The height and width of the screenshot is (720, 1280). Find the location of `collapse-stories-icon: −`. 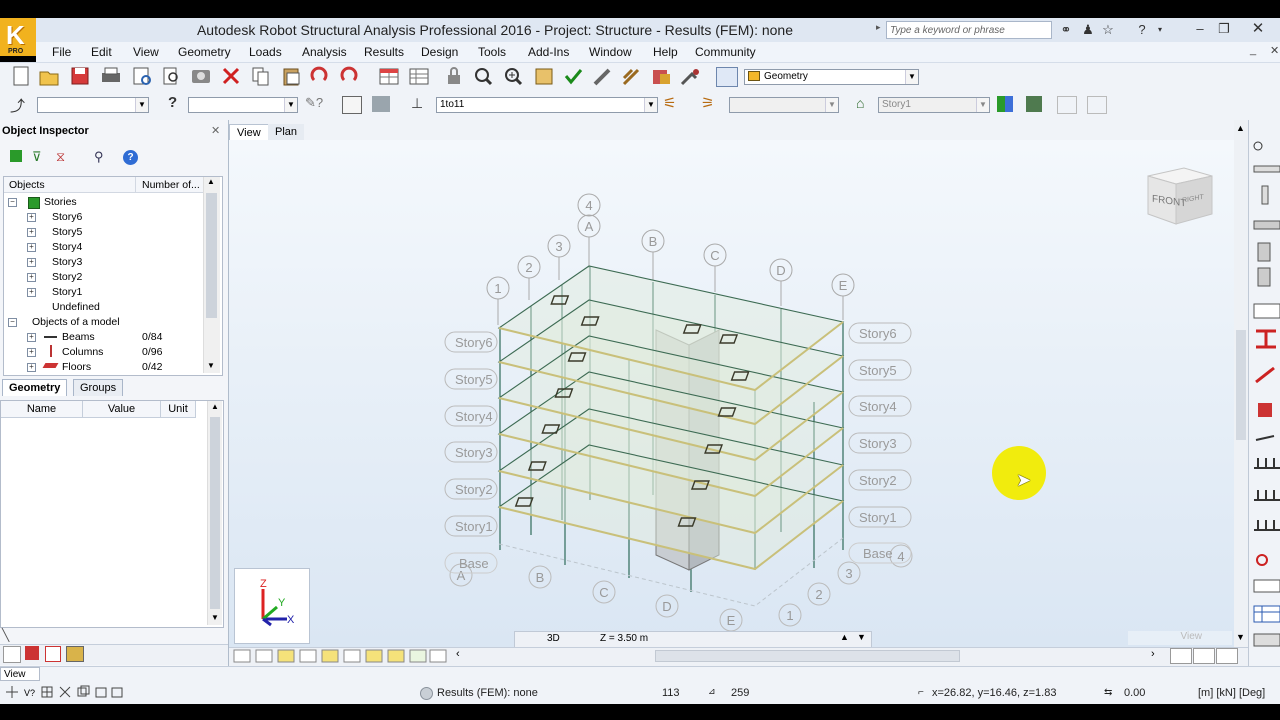

collapse-stories-icon: − is located at coordinates (12, 202).